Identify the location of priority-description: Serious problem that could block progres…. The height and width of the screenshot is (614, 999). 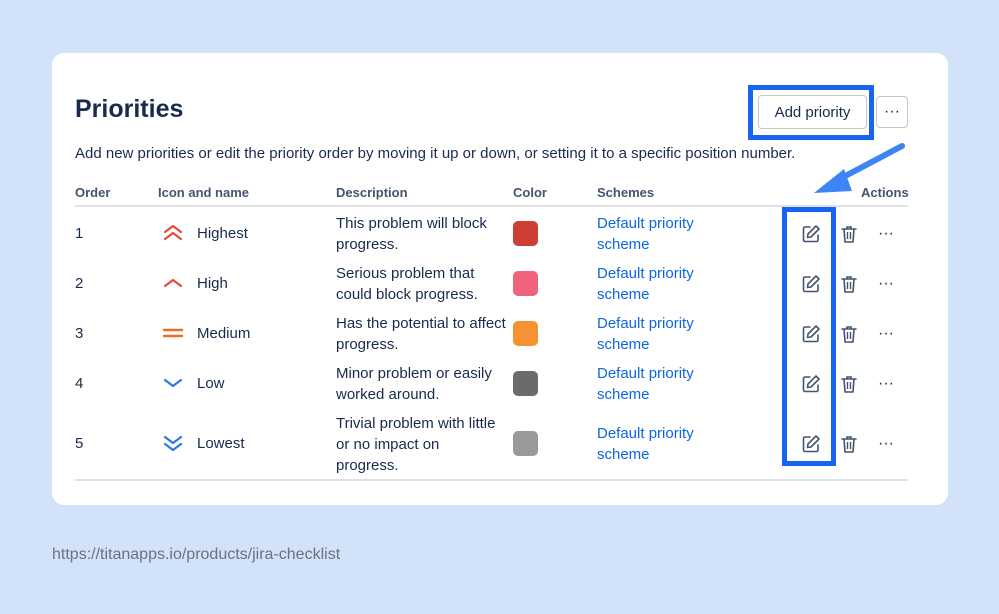
(407, 284).